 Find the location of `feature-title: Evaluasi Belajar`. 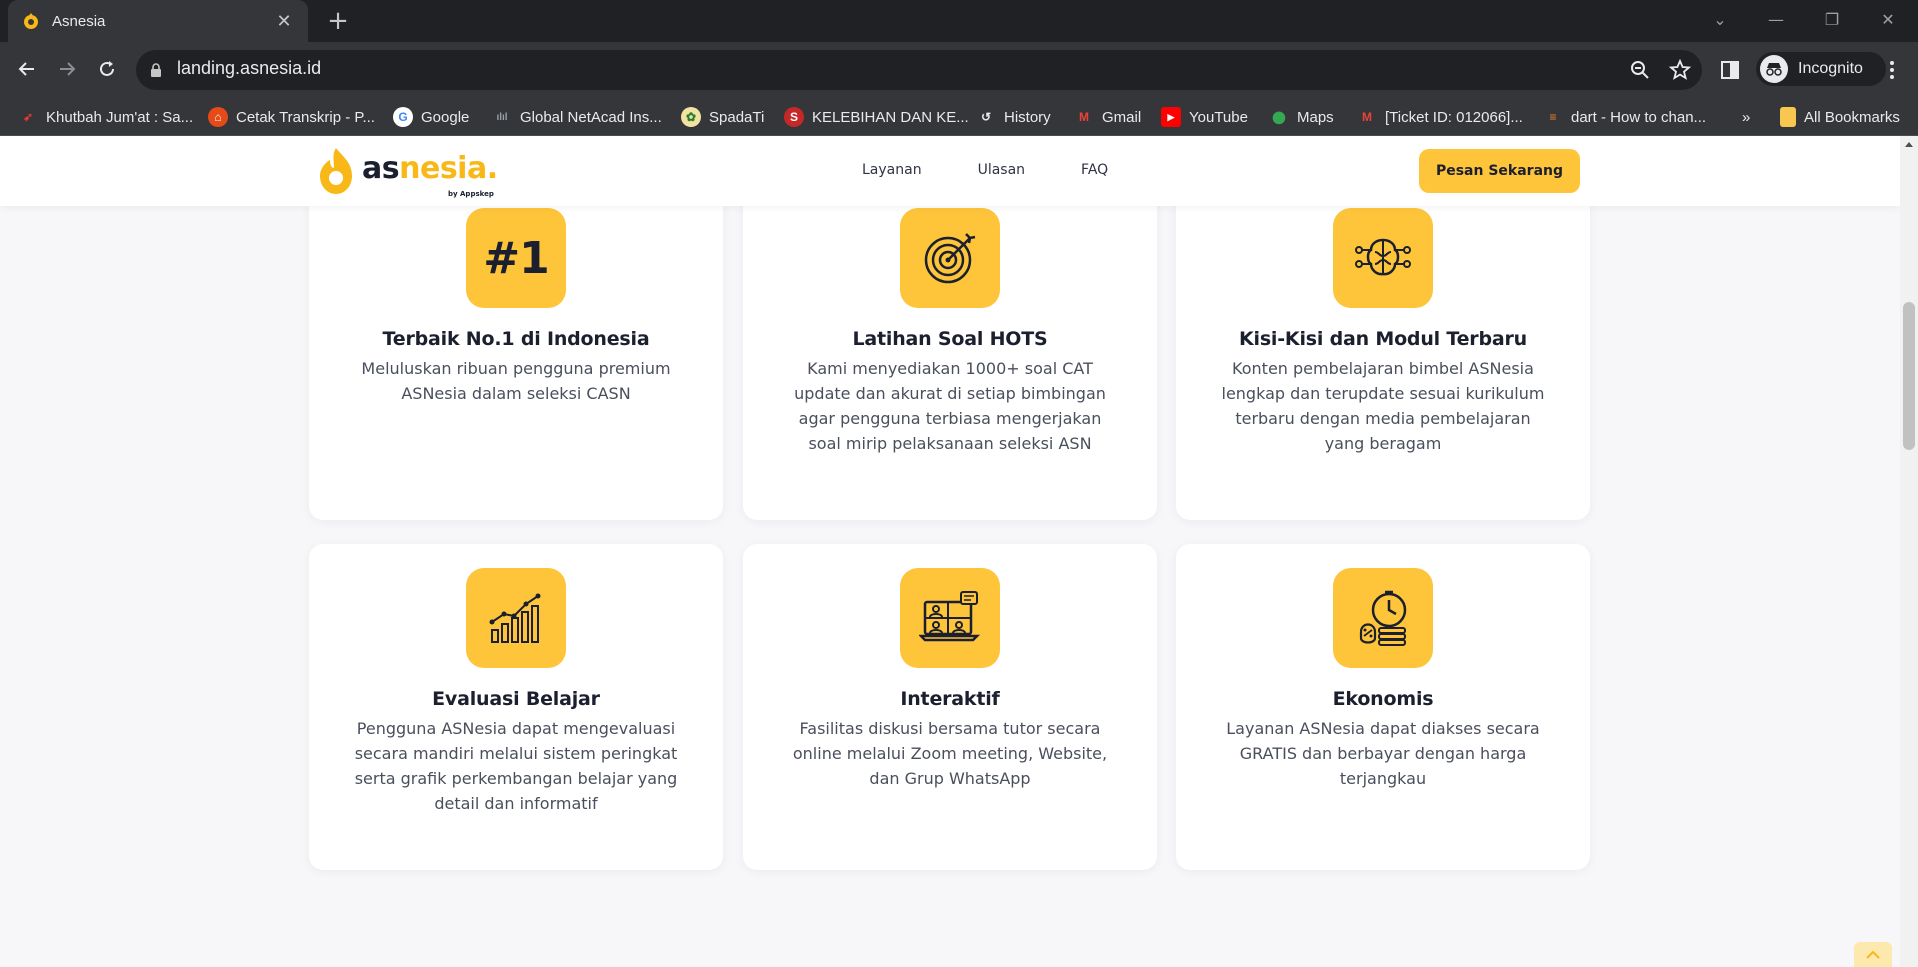

feature-title: Evaluasi Belajar is located at coordinates (516, 699).